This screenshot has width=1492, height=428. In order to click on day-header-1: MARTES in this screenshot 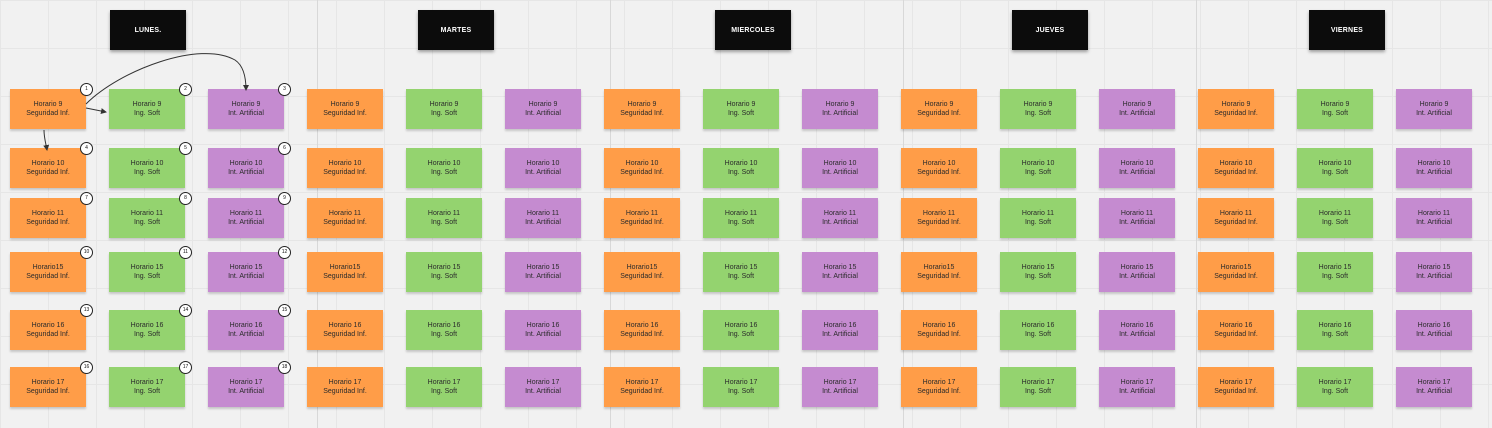, I will do `click(456, 30)`.